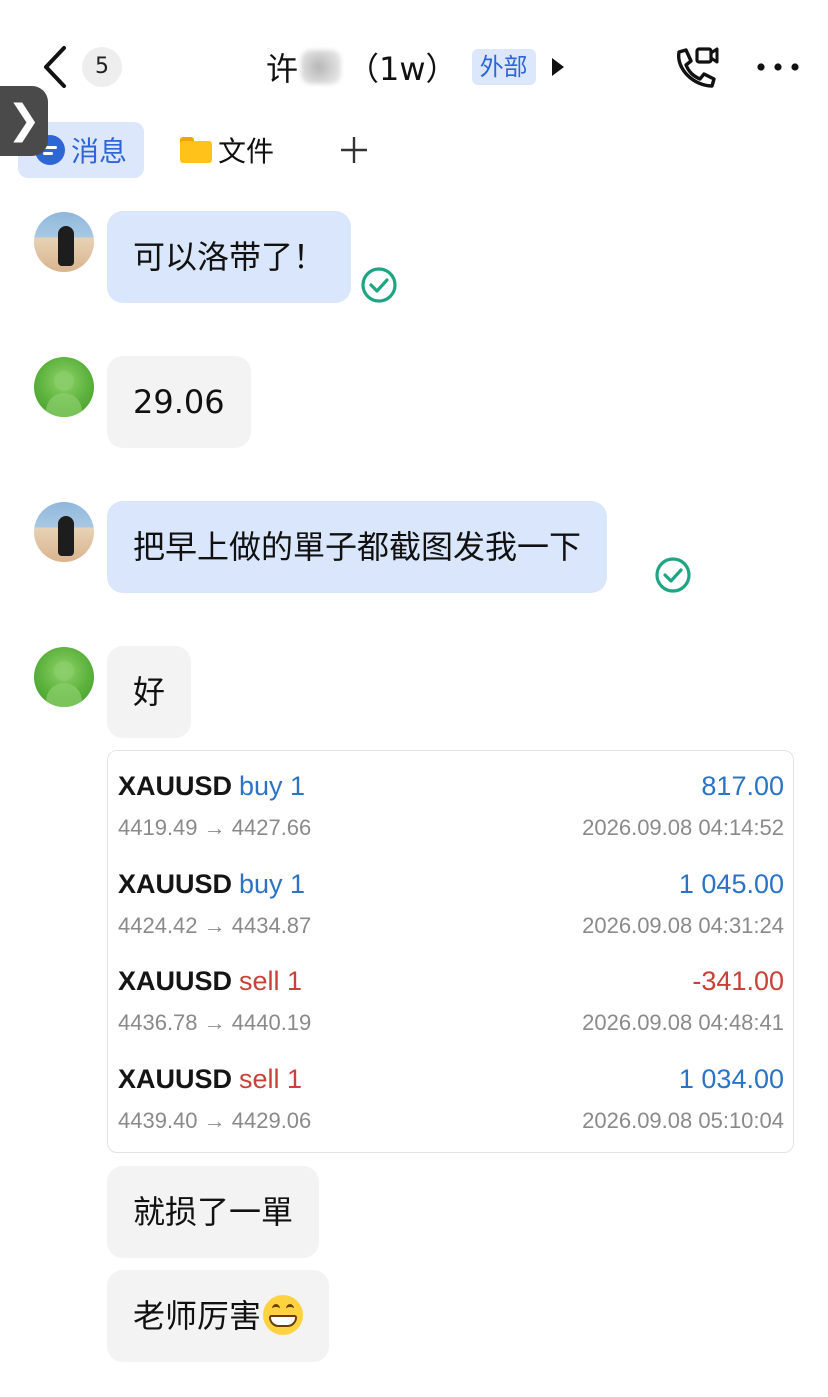 This screenshot has height=1397, width=828. I want to click on message-bubble: 好, so click(149, 692).